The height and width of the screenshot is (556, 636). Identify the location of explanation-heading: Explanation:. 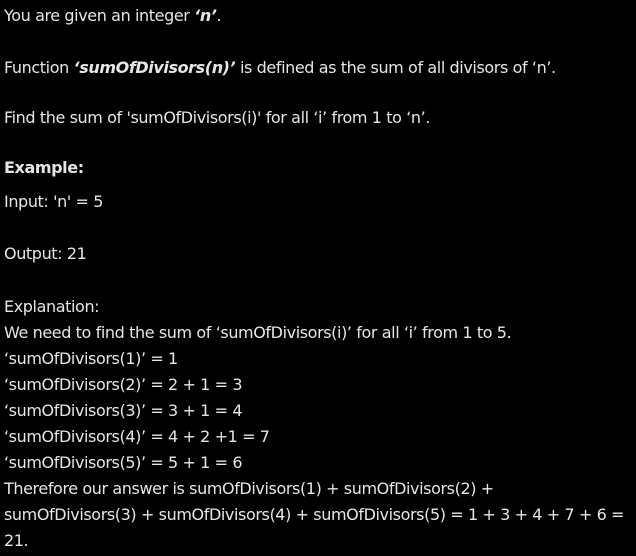
(52, 306).